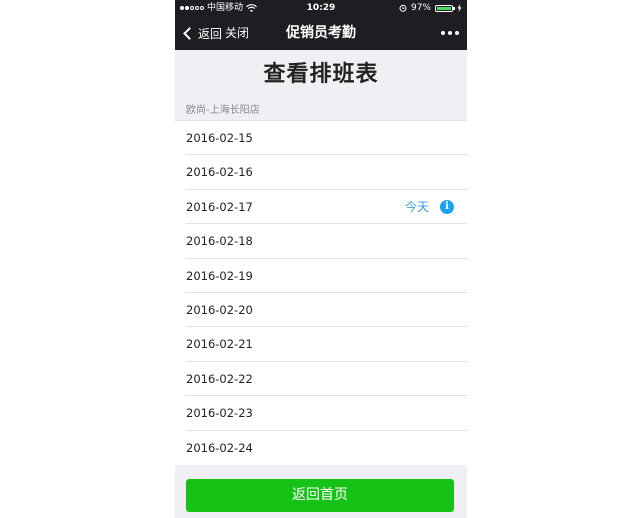 This screenshot has width=640, height=518. What do you see at coordinates (321, 310) in the screenshot?
I see `schedule-row: 2016-02-20` at bounding box center [321, 310].